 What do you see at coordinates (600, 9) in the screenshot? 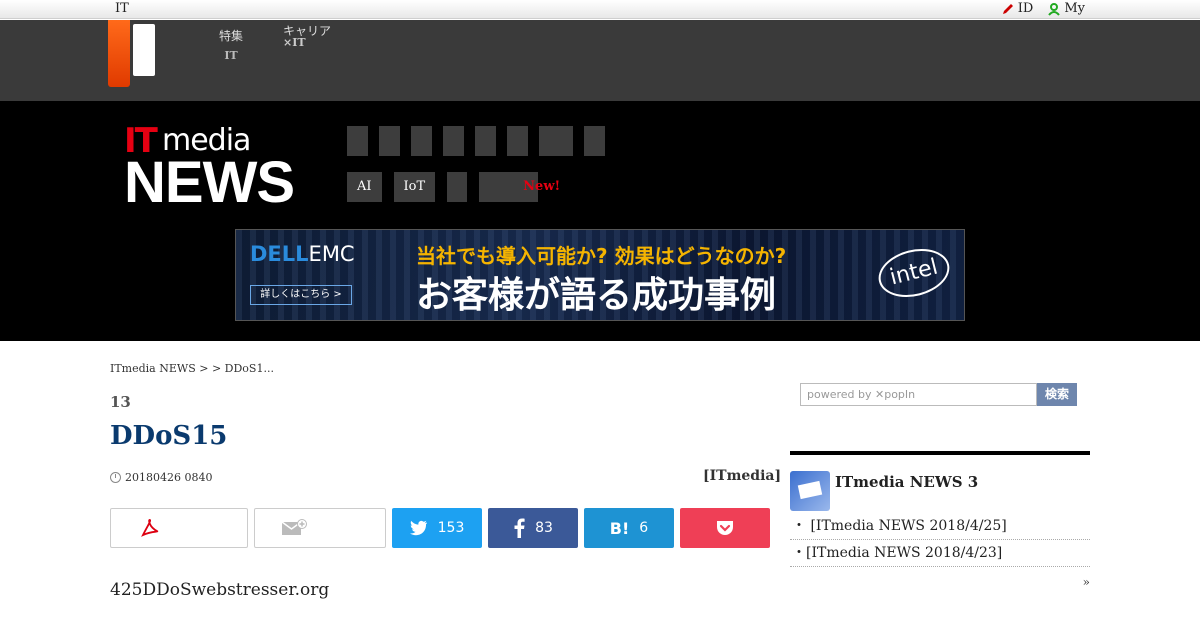
I see `top-utility-bar: IT ID My` at bounding box center [600, 9].